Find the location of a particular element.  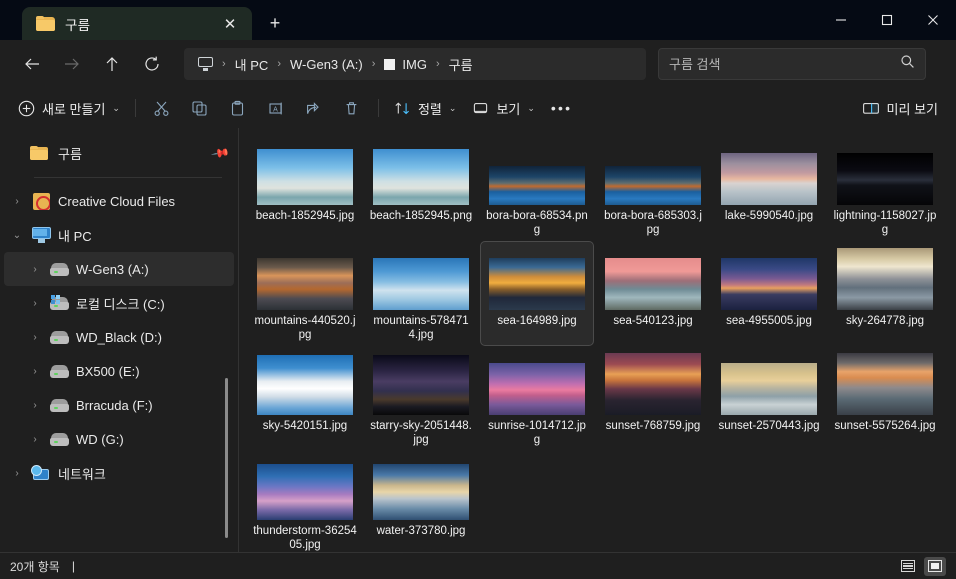

copy-button is located at coordinates (200, 108).